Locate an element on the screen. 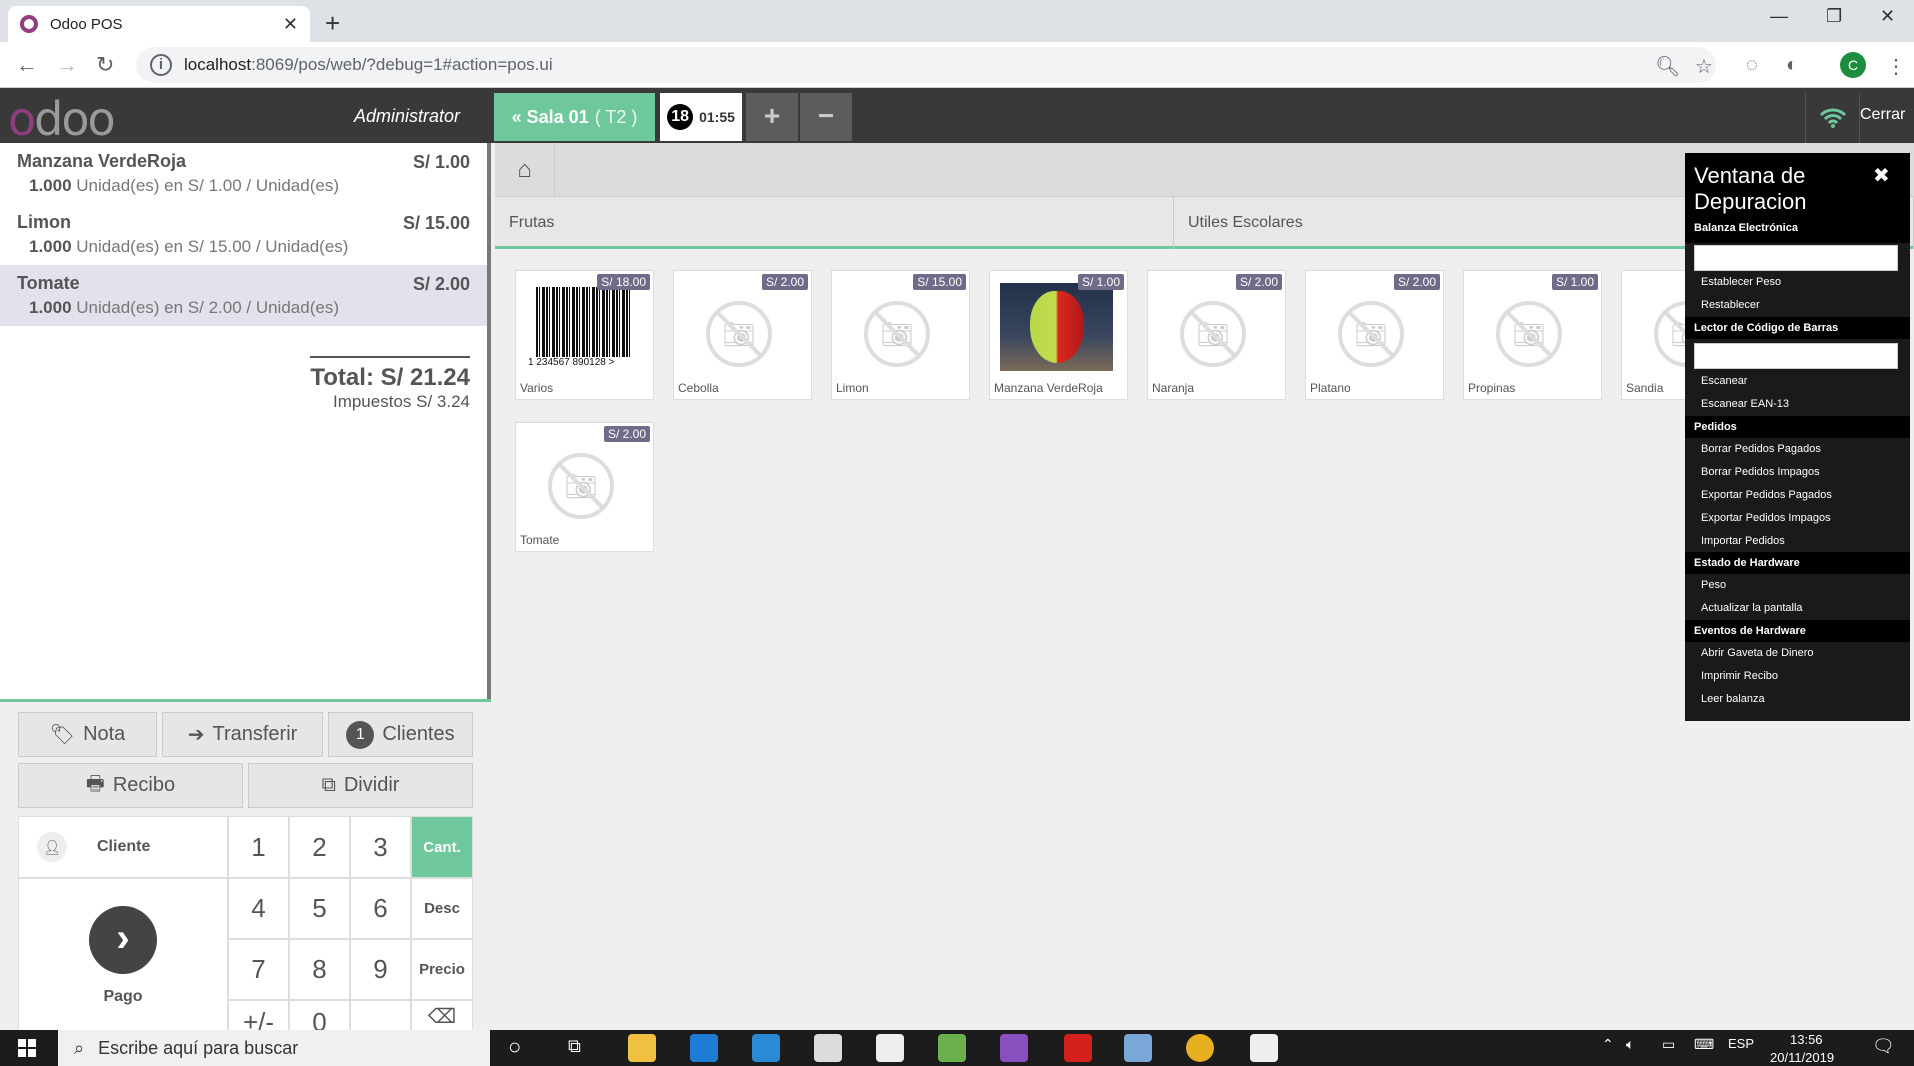 This screenshot has width=1914, height=1066. close-tab-icon: ✕ is located at coordinates (290, 24).